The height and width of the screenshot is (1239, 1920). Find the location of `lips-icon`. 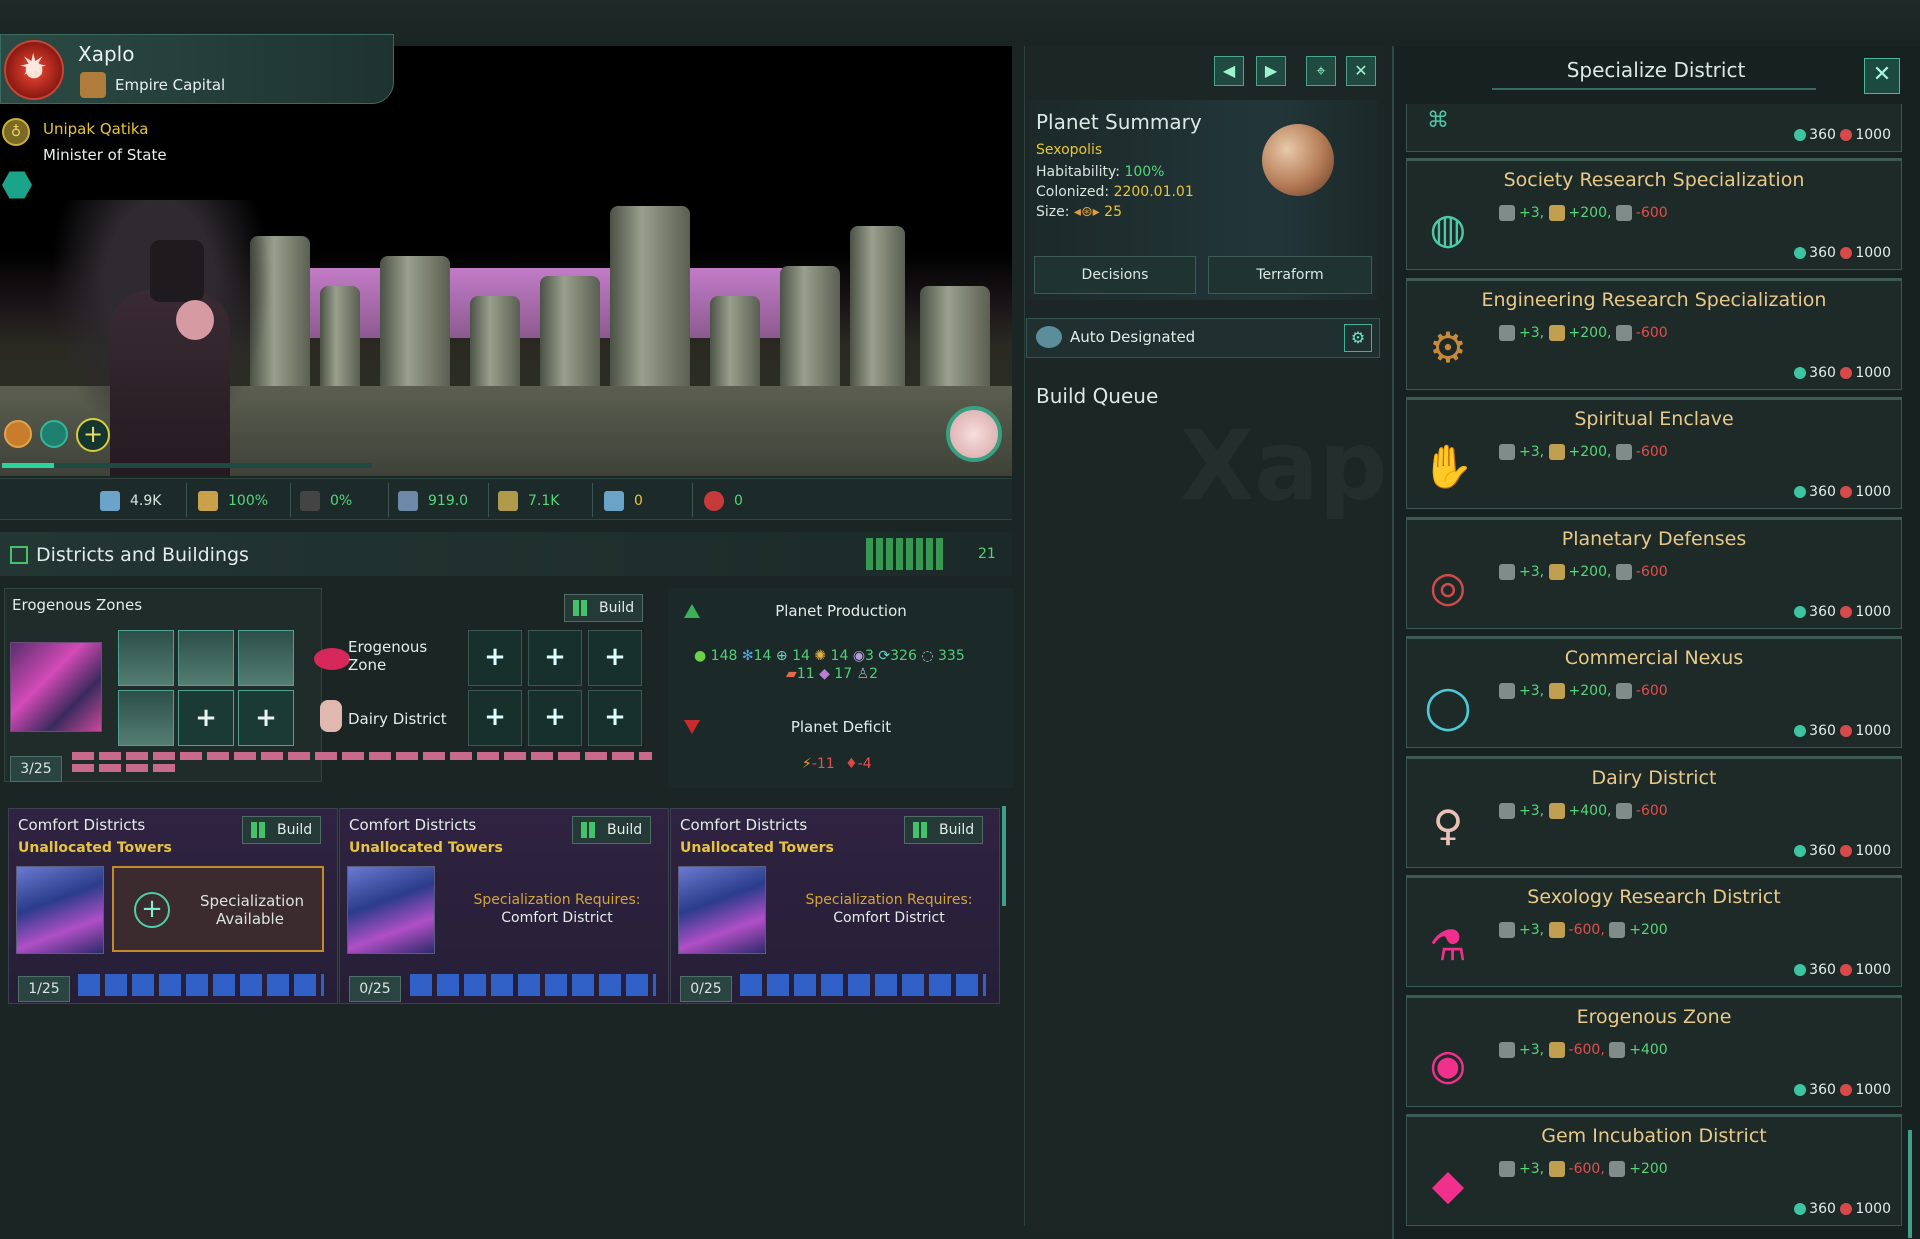

lips-icon is located at coordinates (332, 659).